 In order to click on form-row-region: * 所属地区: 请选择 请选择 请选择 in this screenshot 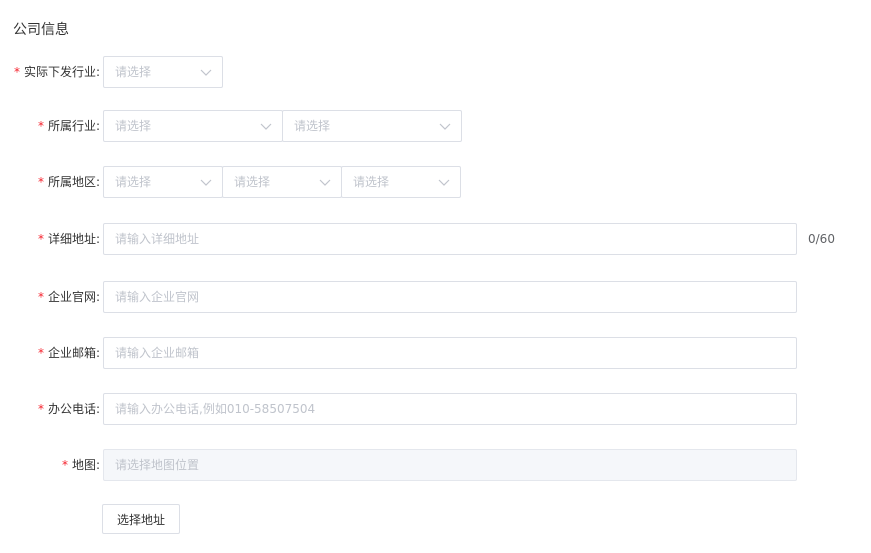, I will do `click(435, 182)`.